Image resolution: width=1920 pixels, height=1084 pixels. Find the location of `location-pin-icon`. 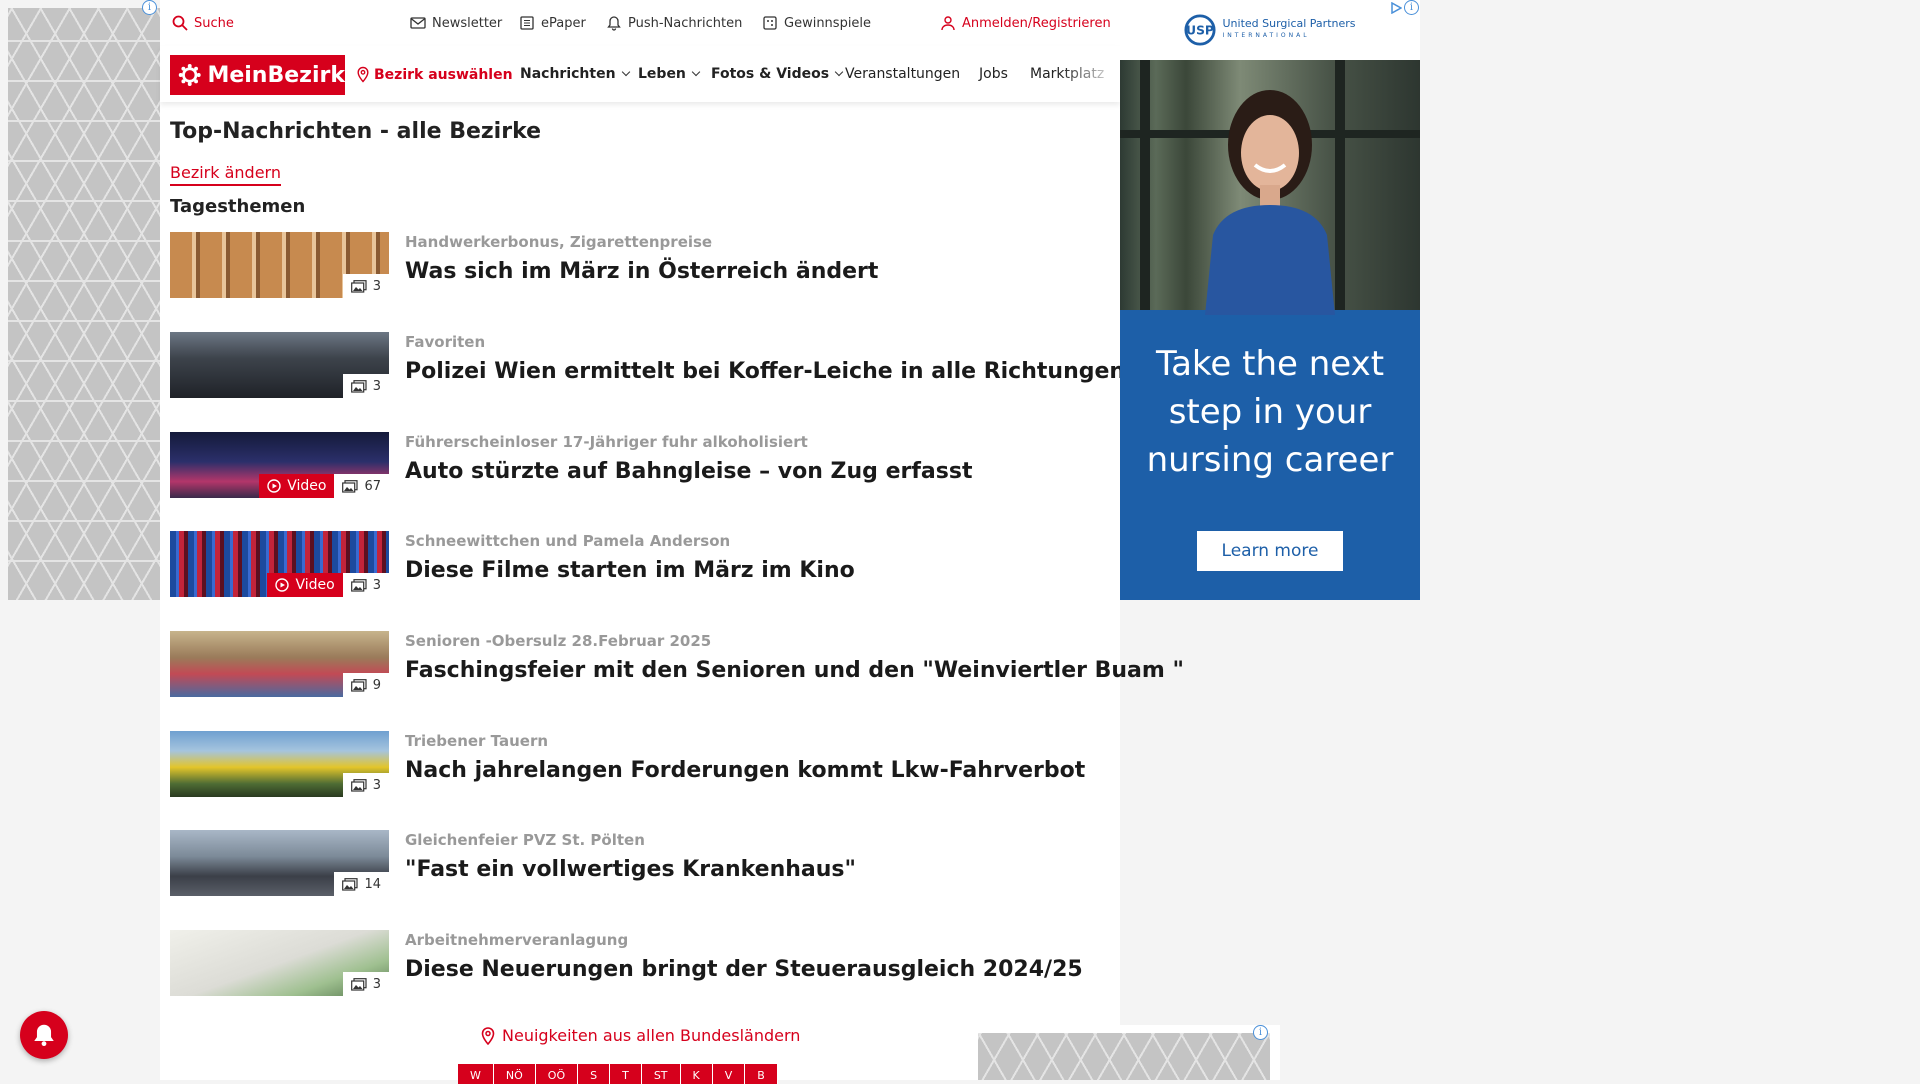

location-pin-icon is located at coordinates (363, 74).